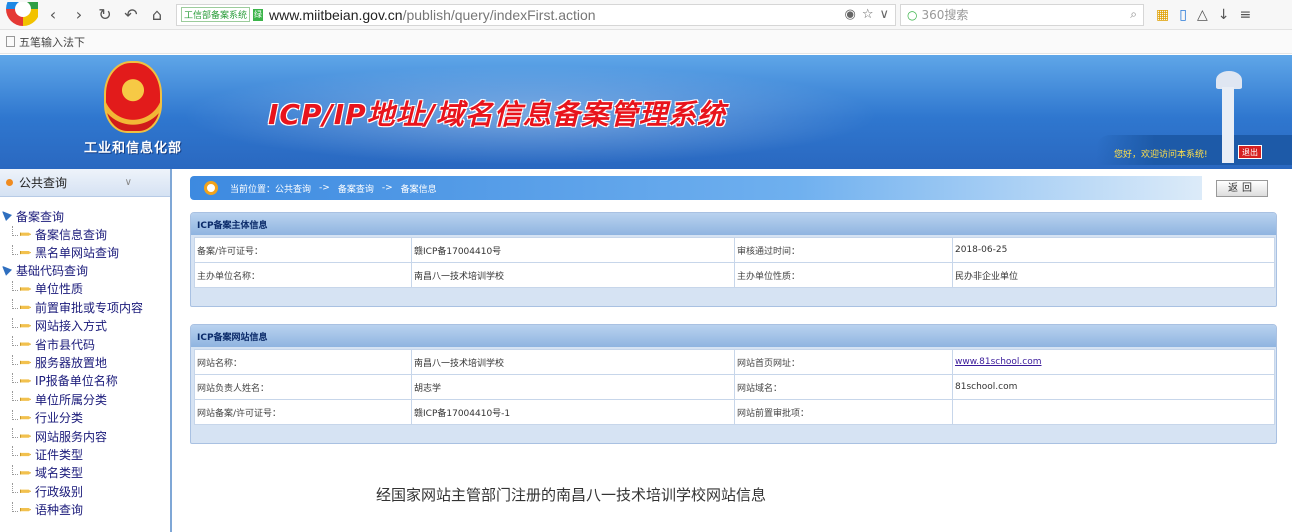  What do you see at coordinates (85, 362) in the screenshot?
I see `tree-item: 服务器放置地` at bounding box center [85, 362].